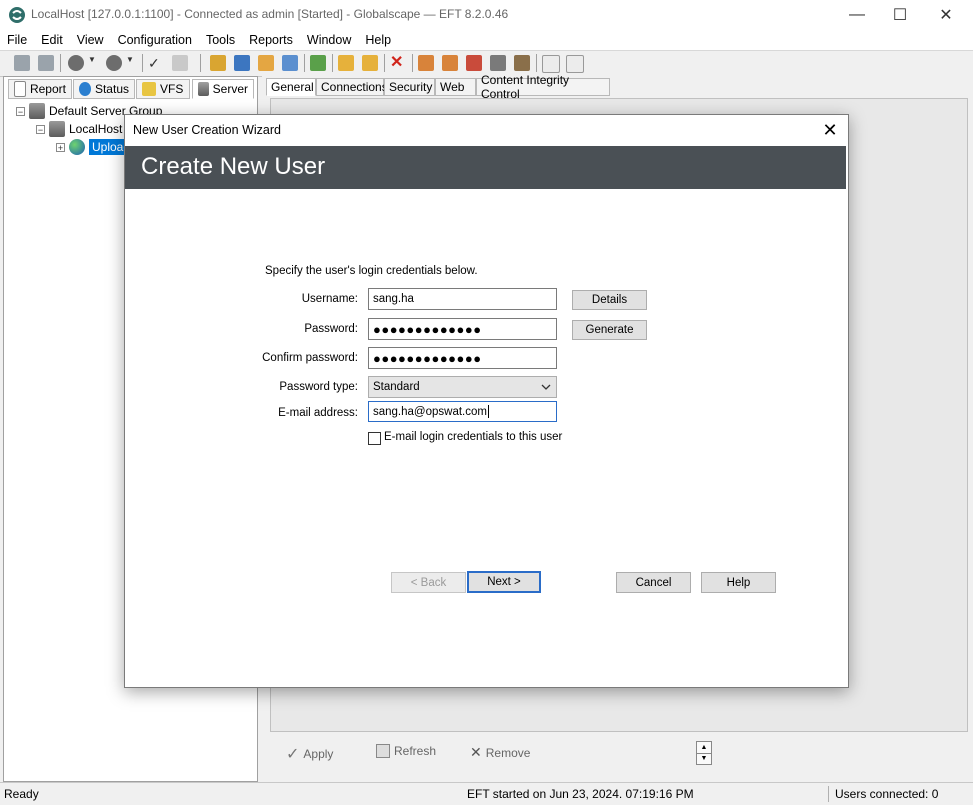 The width and height of the screenshot is (973, 805). I want to click on tab-report-label: Report, so click(47, 89).